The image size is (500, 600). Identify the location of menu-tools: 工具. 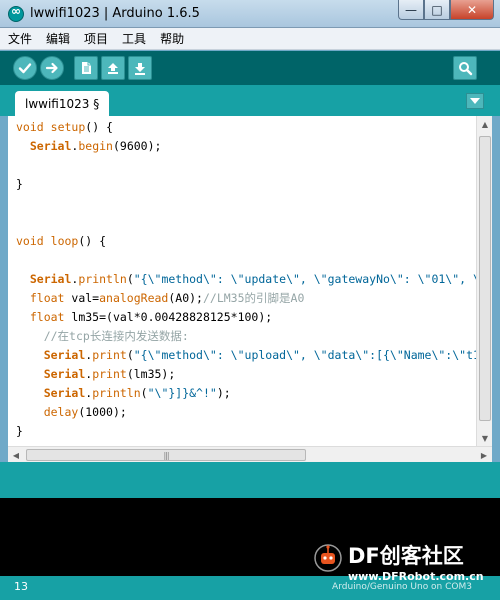
(134, 38).